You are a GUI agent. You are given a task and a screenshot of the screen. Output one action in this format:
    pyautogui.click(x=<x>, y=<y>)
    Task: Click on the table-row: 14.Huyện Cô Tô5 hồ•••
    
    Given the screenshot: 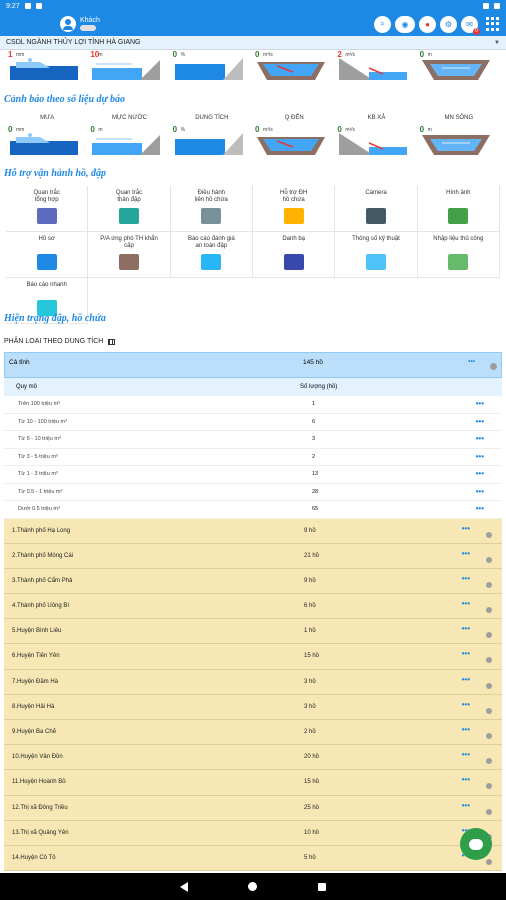 What is the action you would take?
    pyautogui.click(x=253, y=858)
    